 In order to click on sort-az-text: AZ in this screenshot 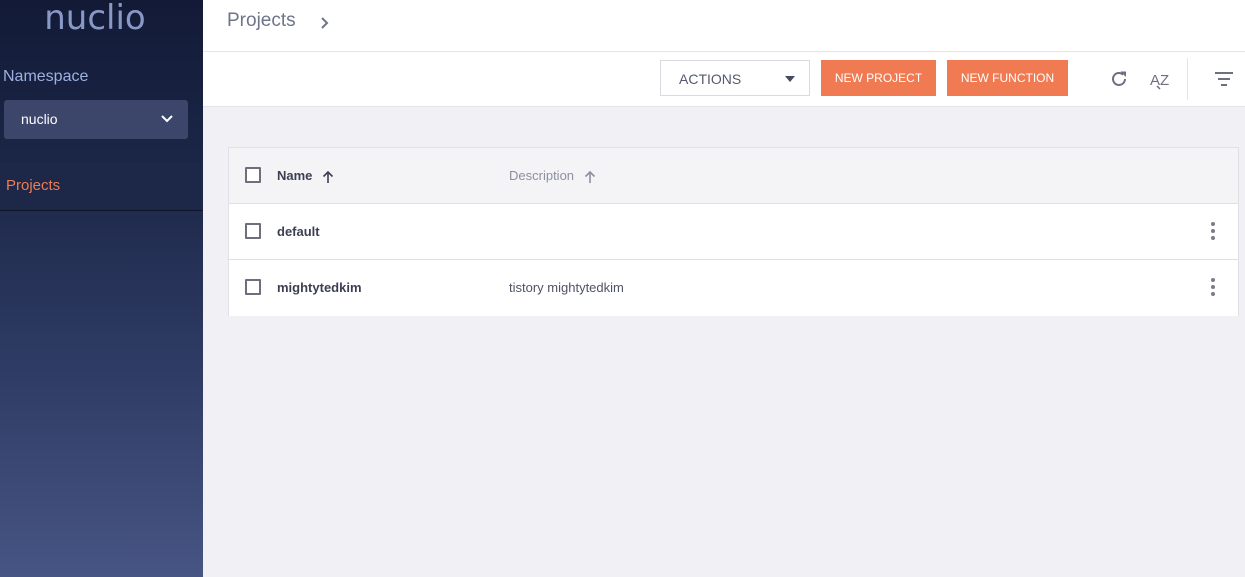, I will do `click(1159, 80)`.